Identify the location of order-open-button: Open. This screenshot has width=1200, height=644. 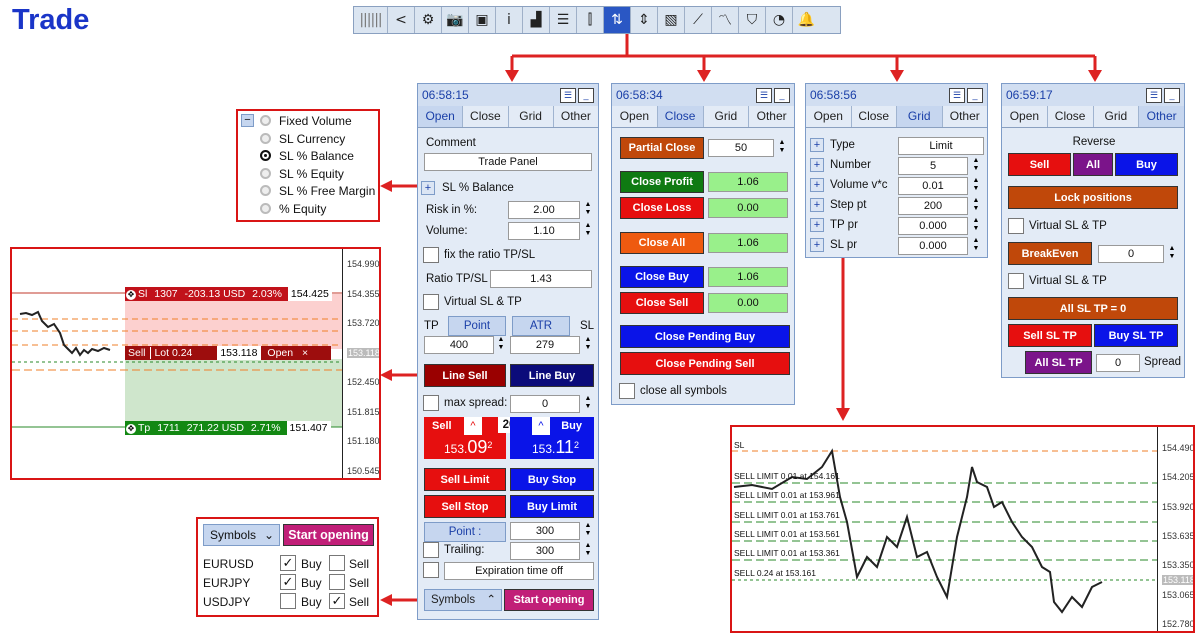
(280, 353).